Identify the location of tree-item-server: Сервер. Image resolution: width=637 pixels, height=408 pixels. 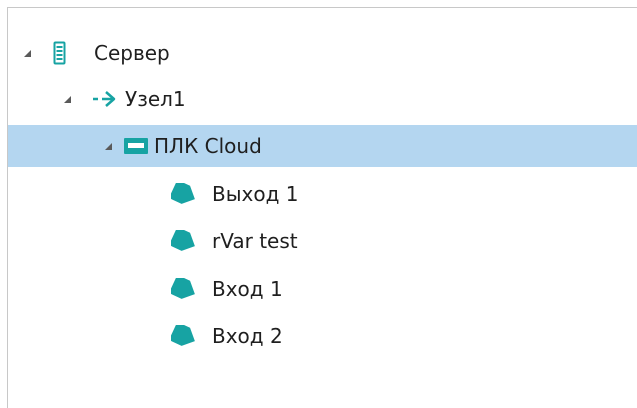
(322, 53).